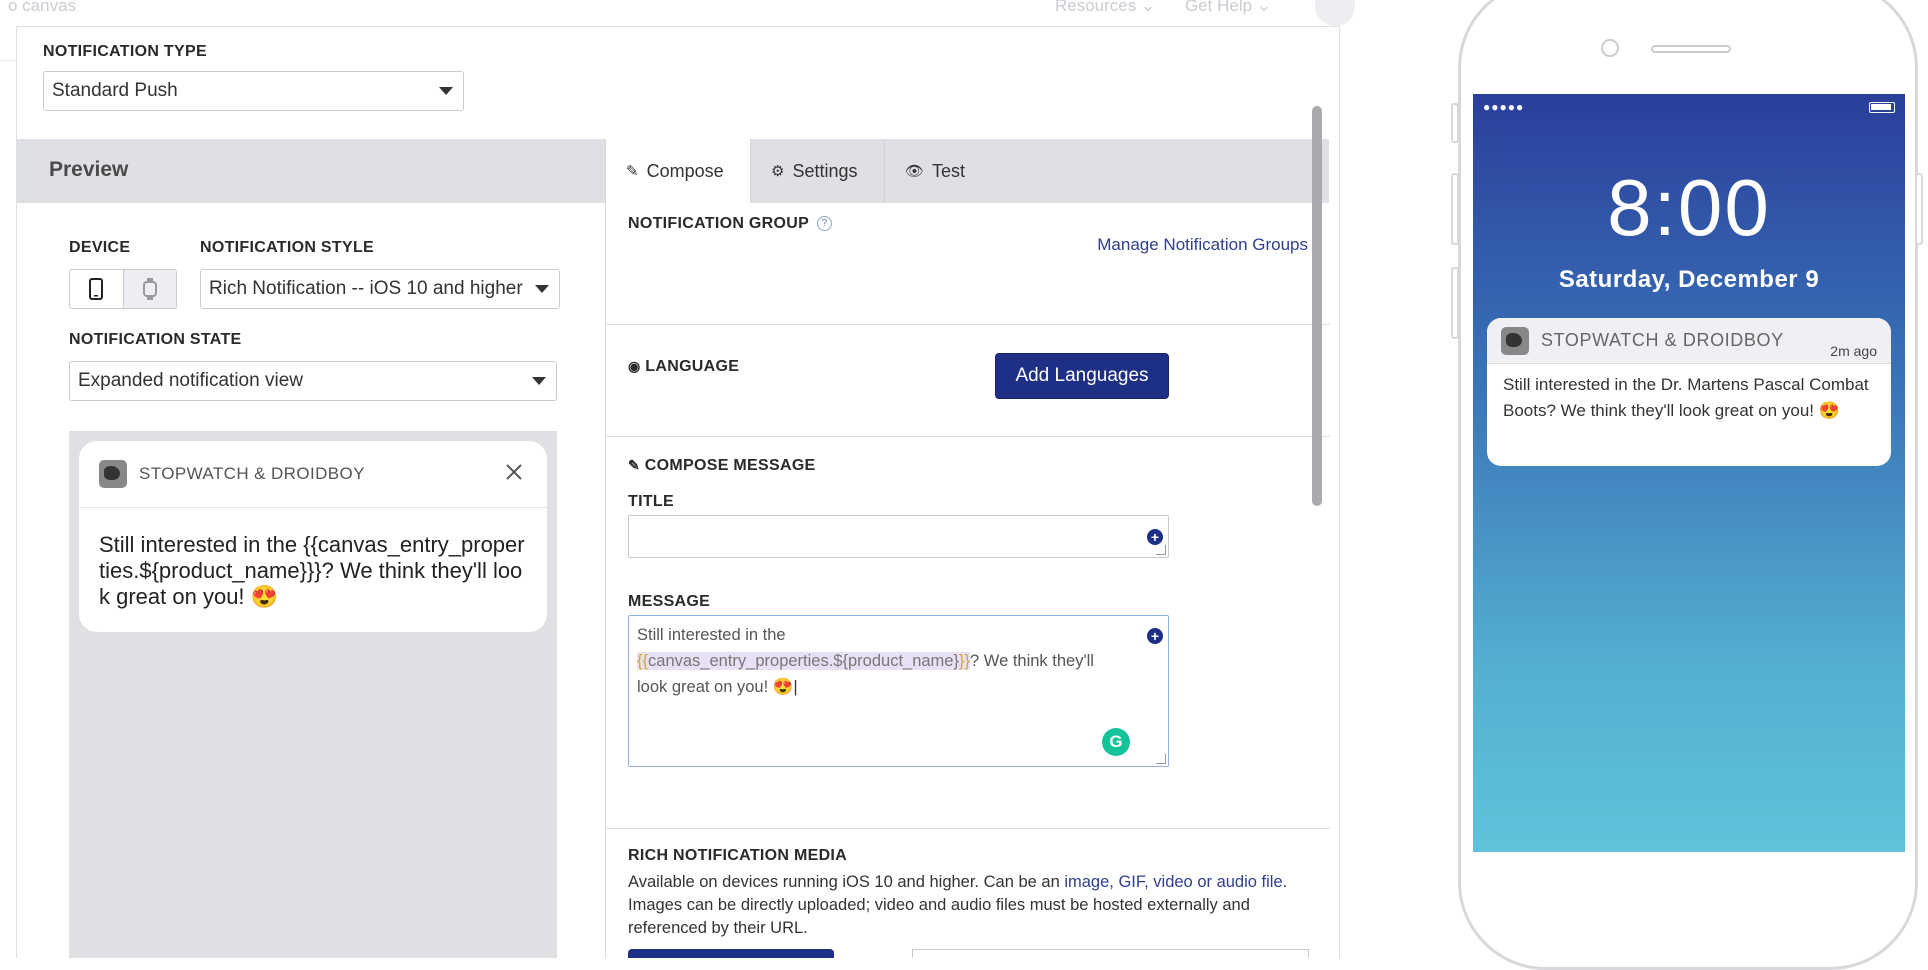  I want to click on watch-icon, so click(149, 289).